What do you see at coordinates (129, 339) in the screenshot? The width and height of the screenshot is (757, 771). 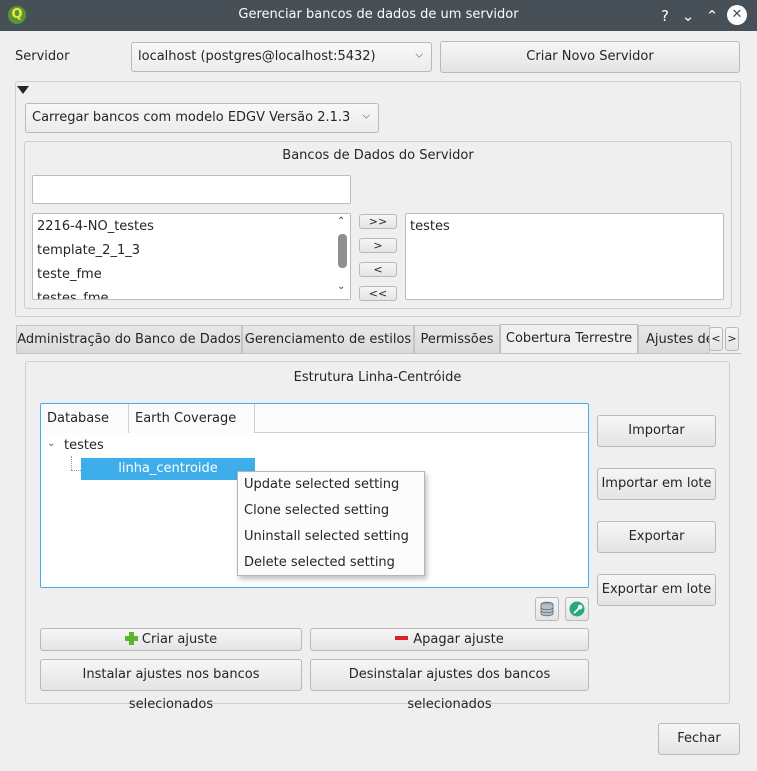 I see `tab-database-admin: Administração do Banco de Dados` at bounding box center [129, 339].